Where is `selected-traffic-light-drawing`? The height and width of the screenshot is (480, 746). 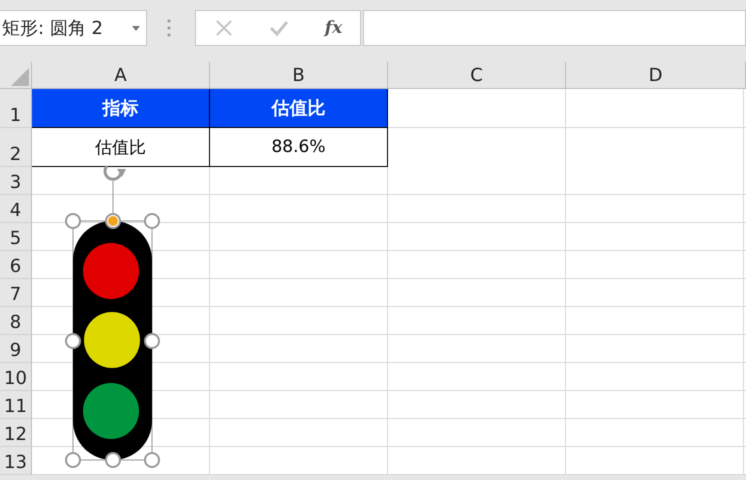 selected-traffic-light-drawing is located at coordinates (112, 316).